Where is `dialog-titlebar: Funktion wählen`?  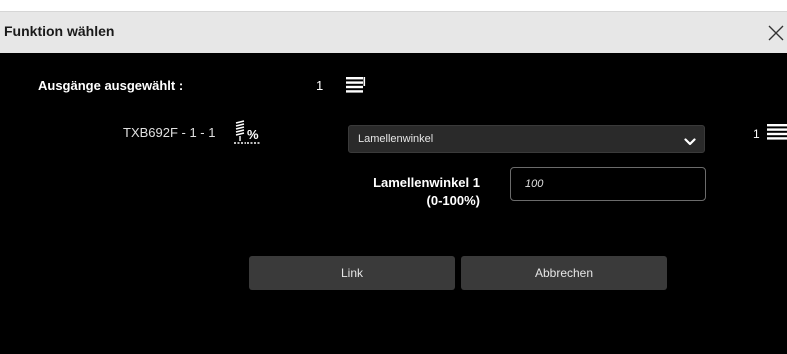
dialog-titlebar: Funktion wählen is located at coordinates (393, 32).